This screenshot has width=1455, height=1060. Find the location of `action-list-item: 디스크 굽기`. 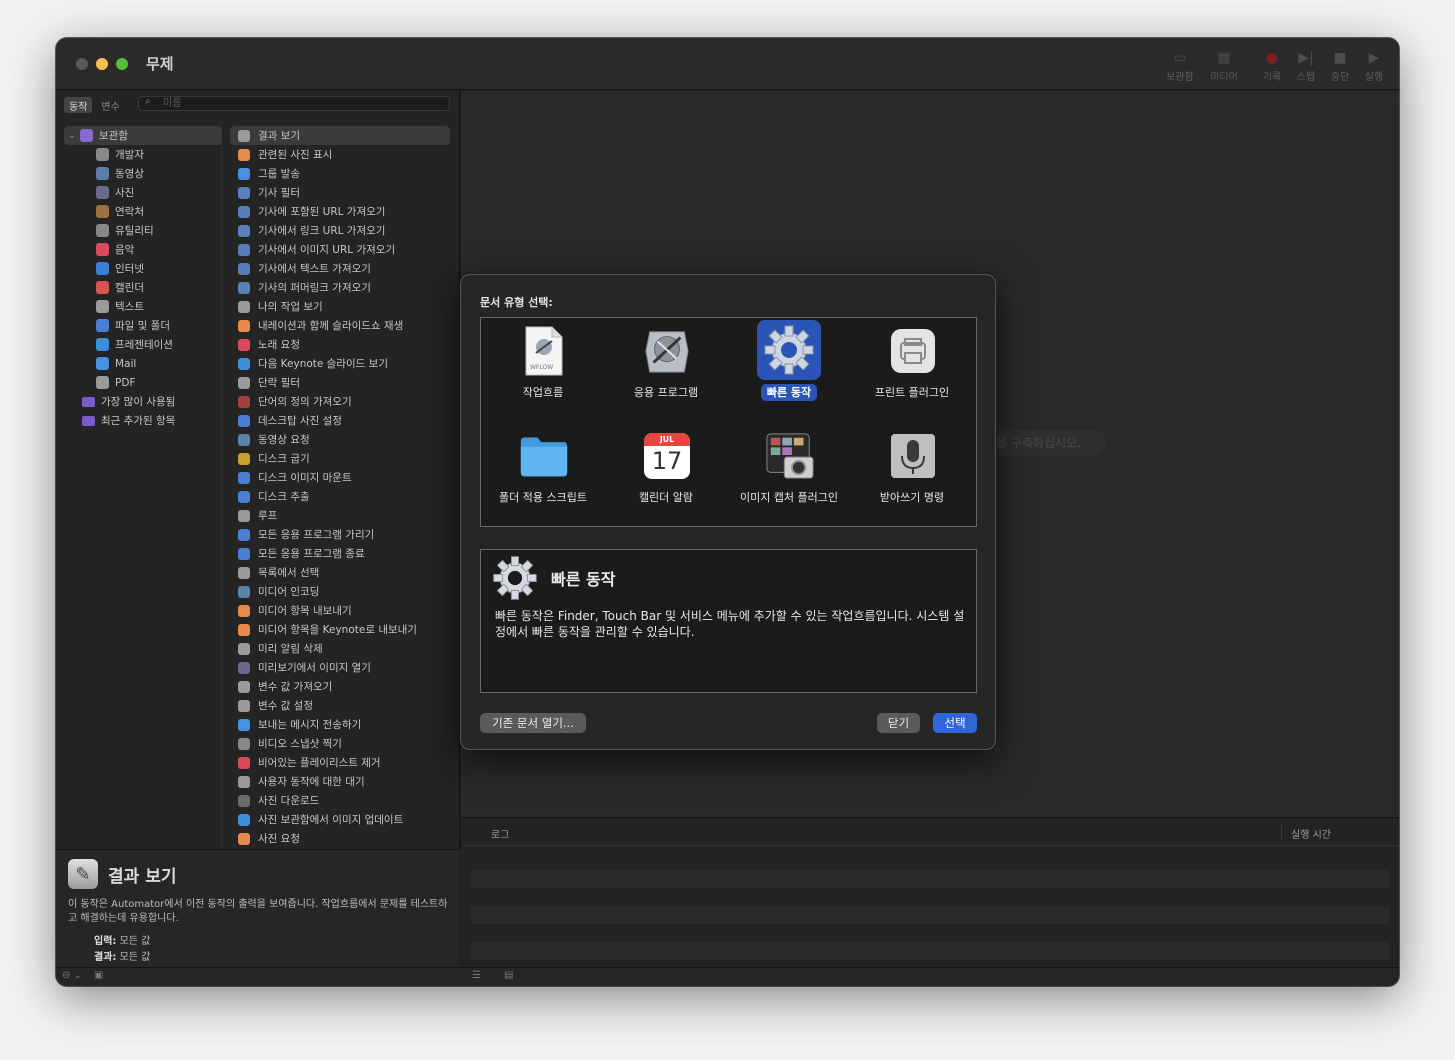

action-list-item: 디스크 굽기 is located at coordinates (340, 458).